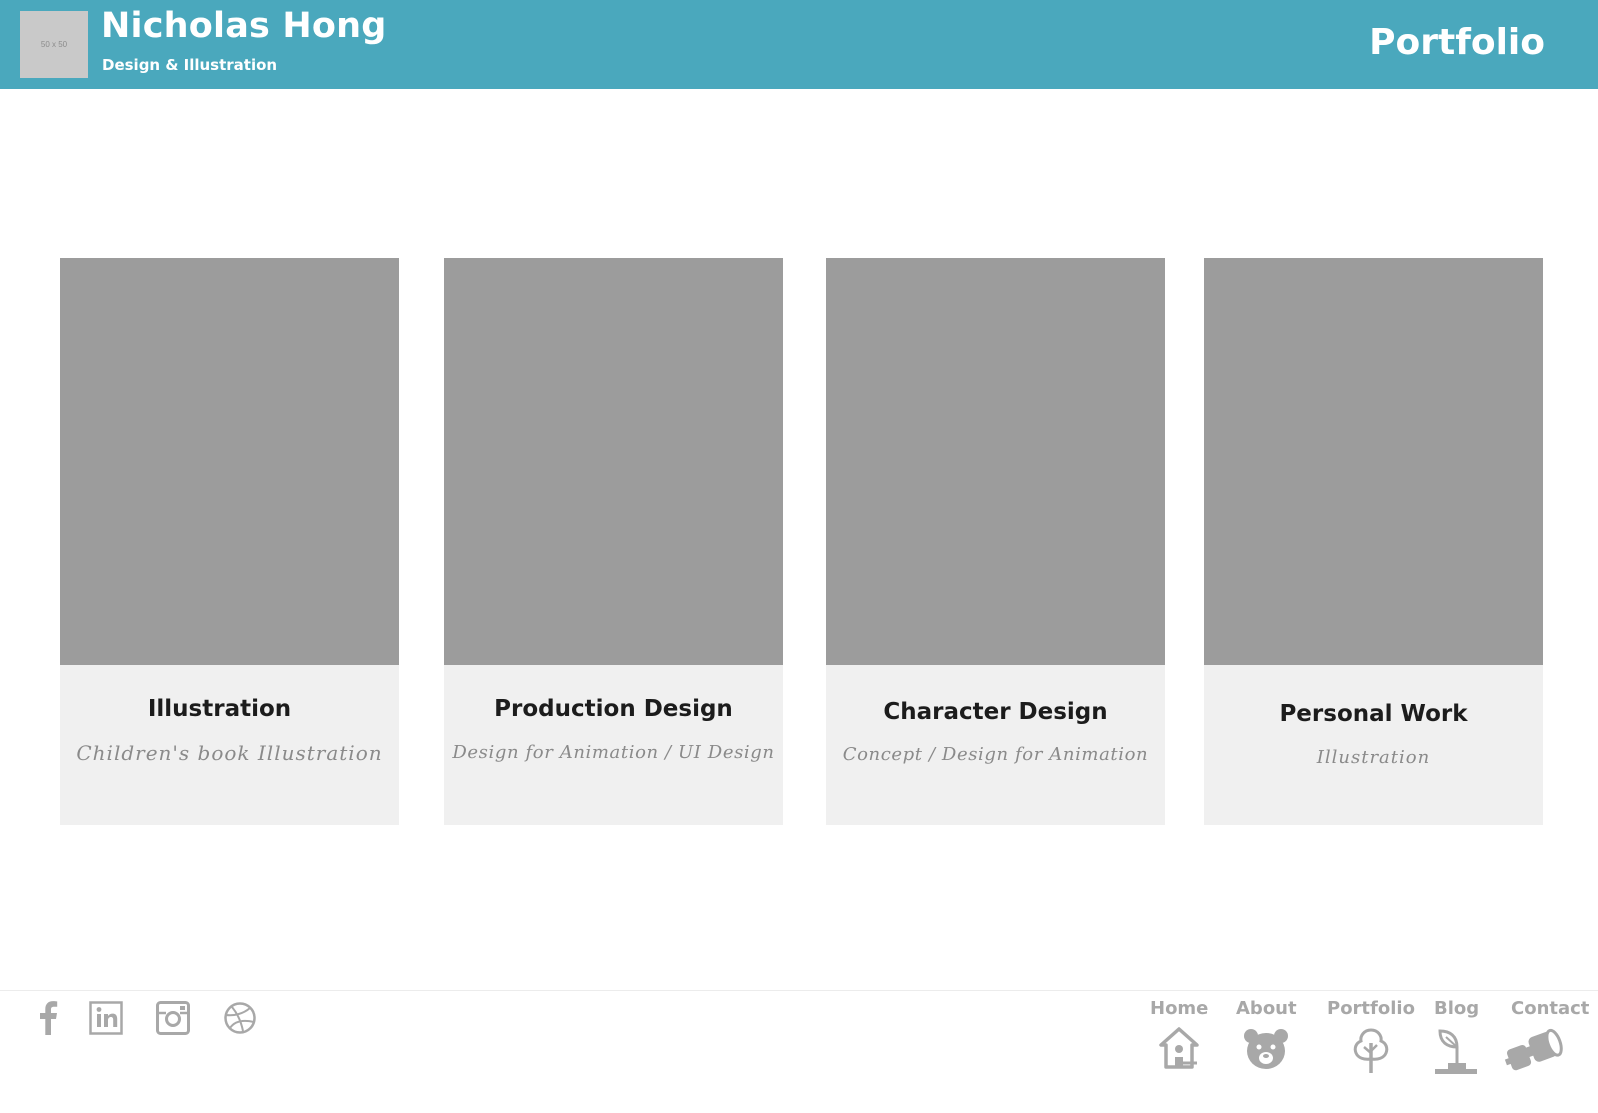 The width and height of the screenshot is (1598, 1113). What do you see at coordinates (1373, 757) in the screenshot?
I see `card-subtitle: Illustration` at bounding box center [1373, 757].